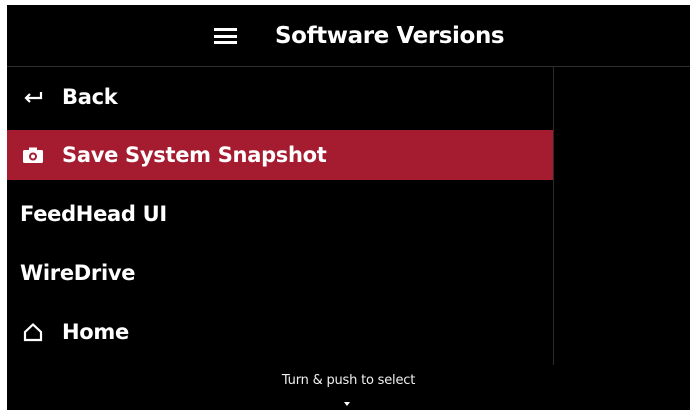 Image resolution: width=697 pixels, height=414 pixels. Describe the element at coordinates (280, 332) in the screenshot. I see `menu-item-home: Home` at that location.